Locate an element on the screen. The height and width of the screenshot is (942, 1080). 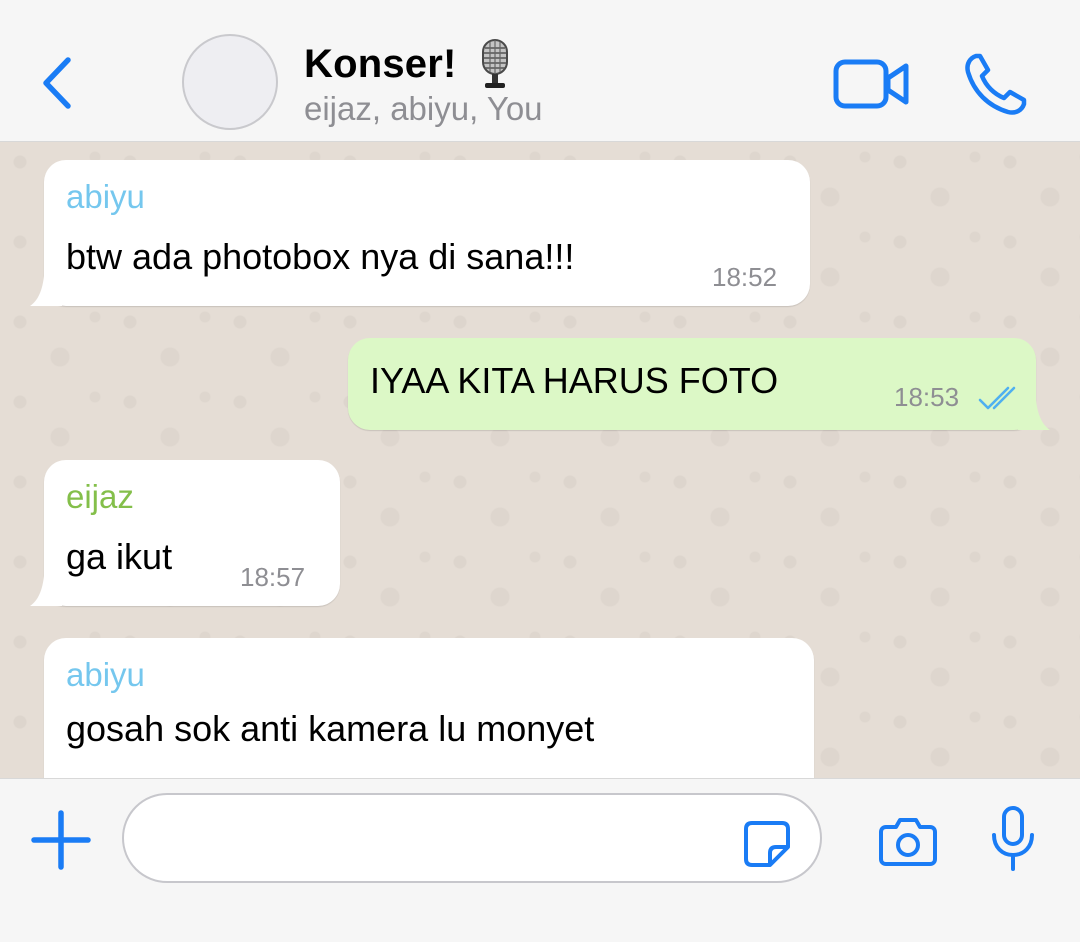
message-time: 18:57 is located at coordinates (273, 577).